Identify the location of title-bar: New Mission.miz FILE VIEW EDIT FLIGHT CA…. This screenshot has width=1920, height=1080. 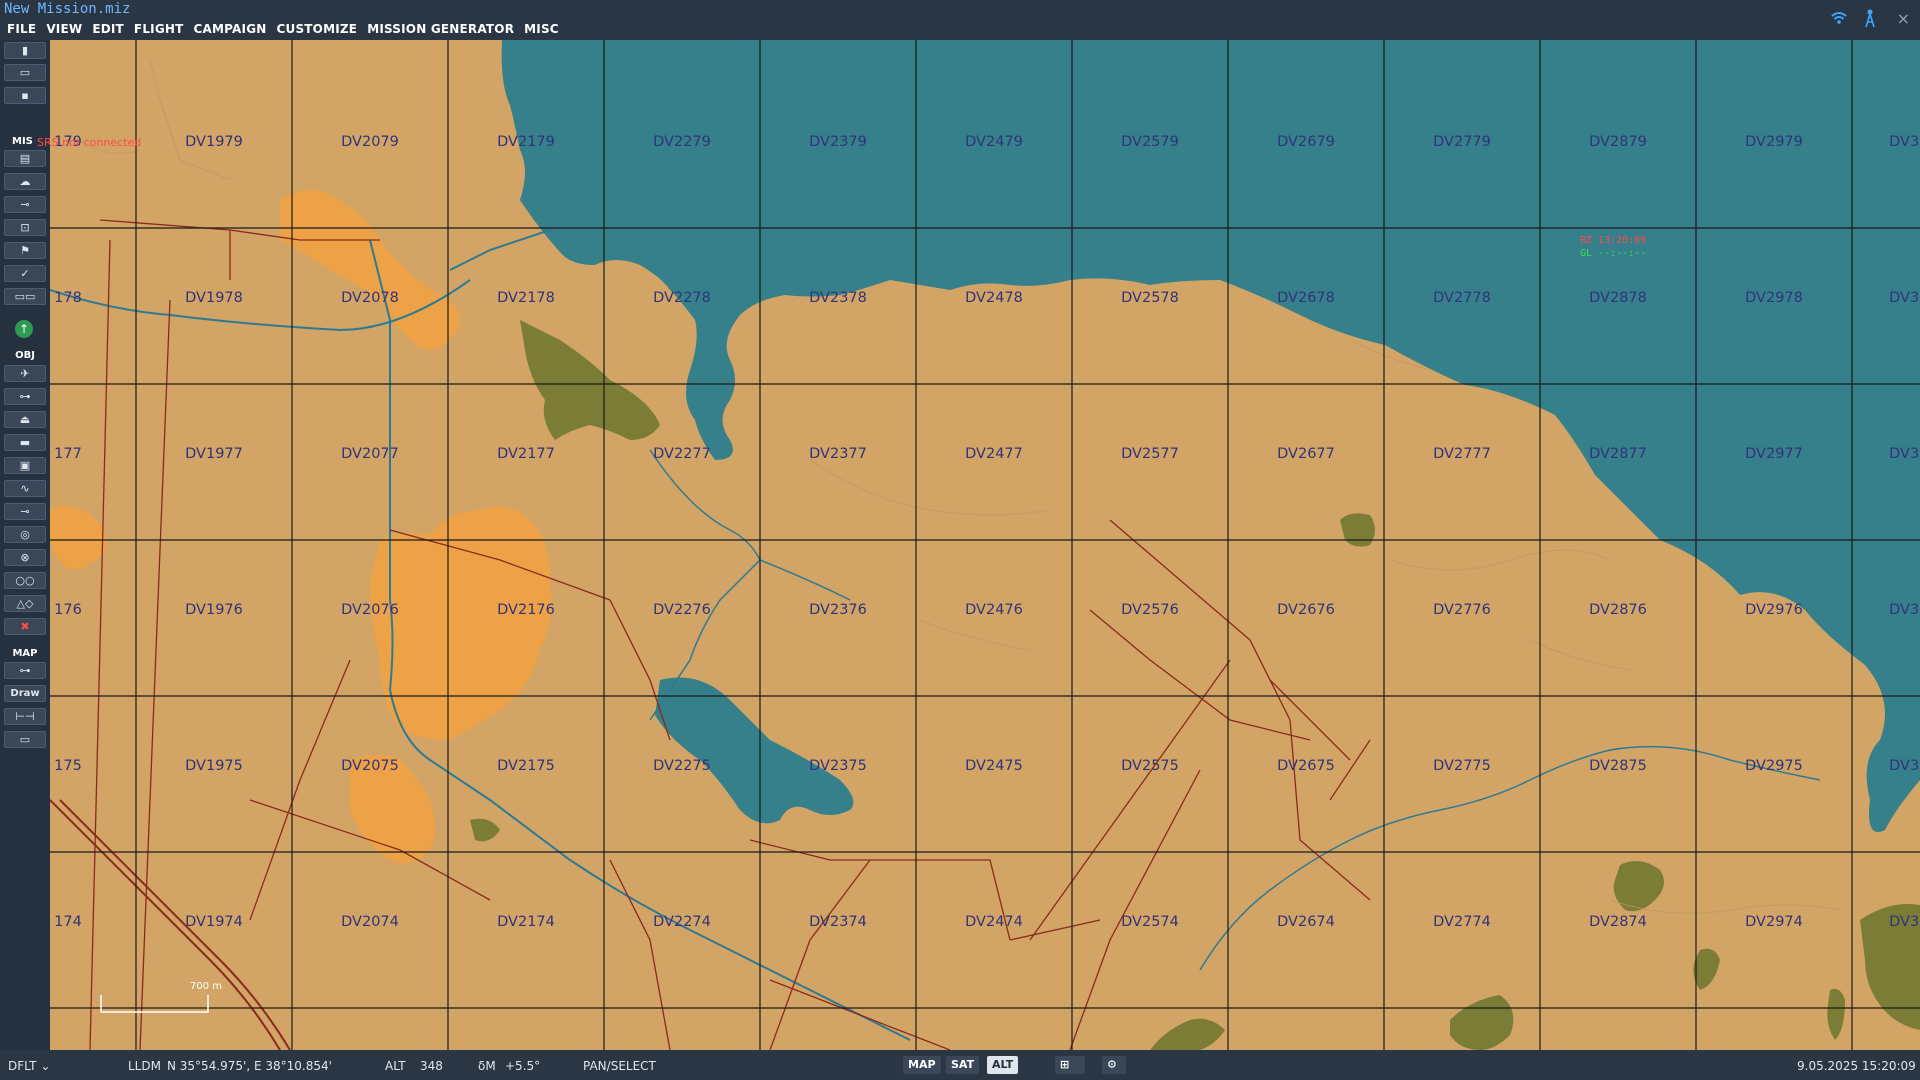
(960, 20).